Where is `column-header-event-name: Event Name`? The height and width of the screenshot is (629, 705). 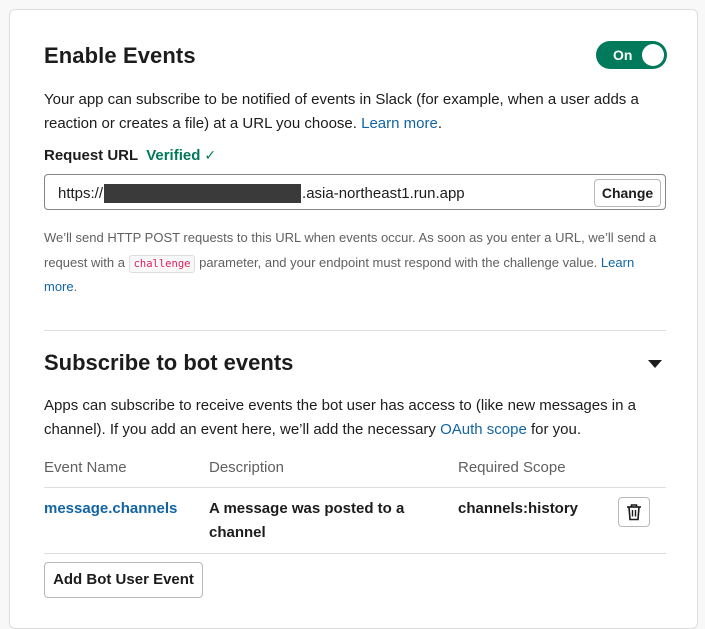
column-header-event-name: Event Name is located at coordinates (85, 467).